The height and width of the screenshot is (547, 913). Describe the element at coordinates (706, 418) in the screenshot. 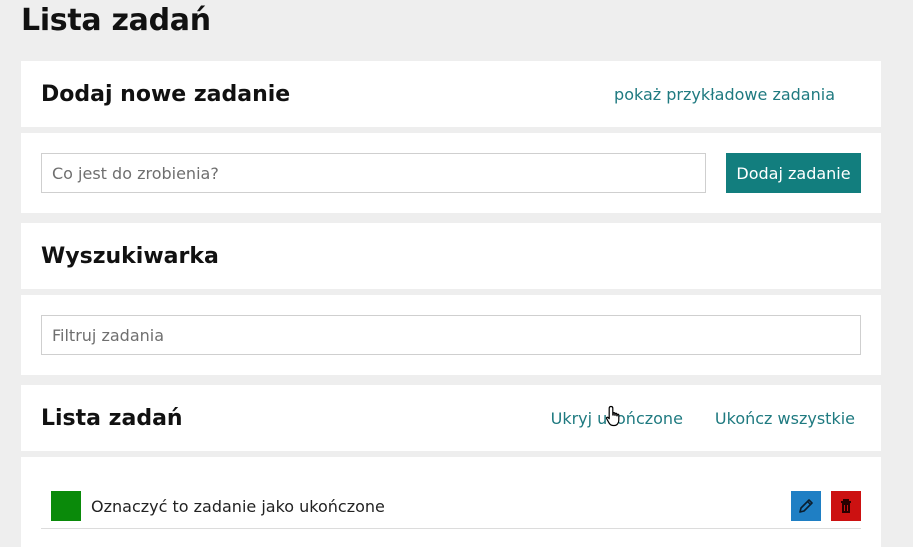

I see `task-list-actions: Ukryj ukończone Ukończ wszystkie` at that location.